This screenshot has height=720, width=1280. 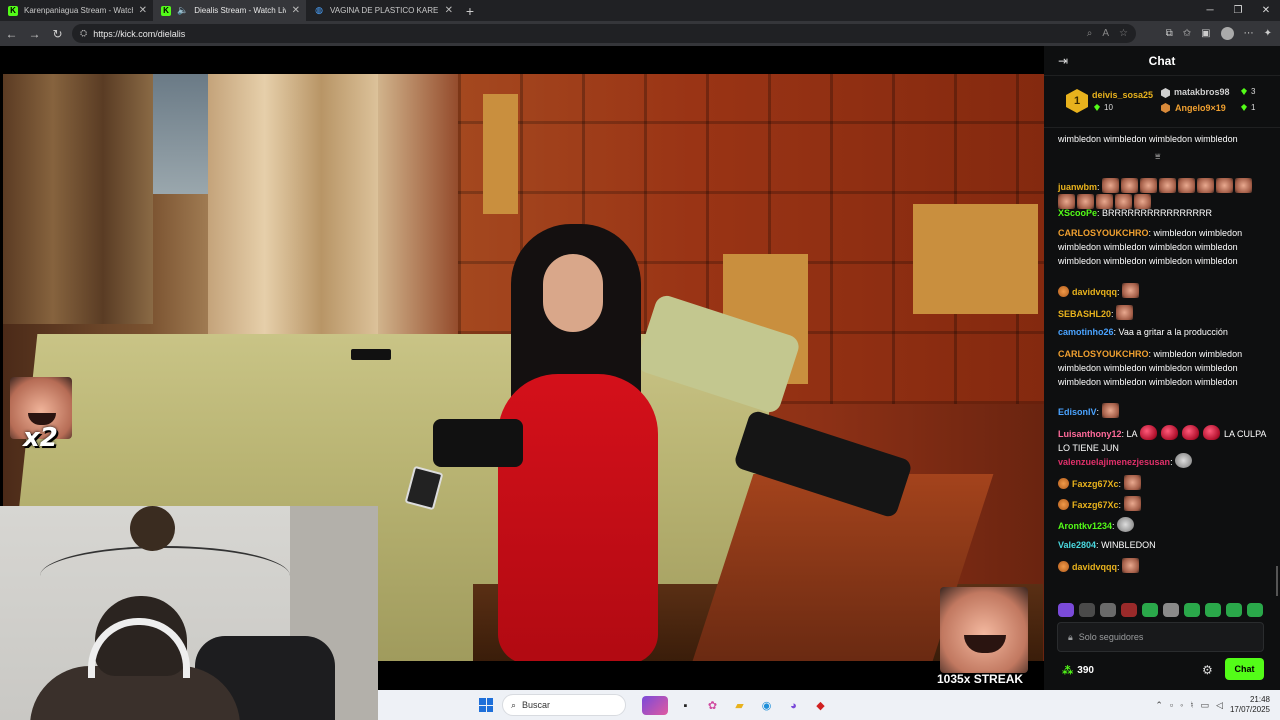 I want to click on read-aloud-icon: A, so click(x=1105, y=33).